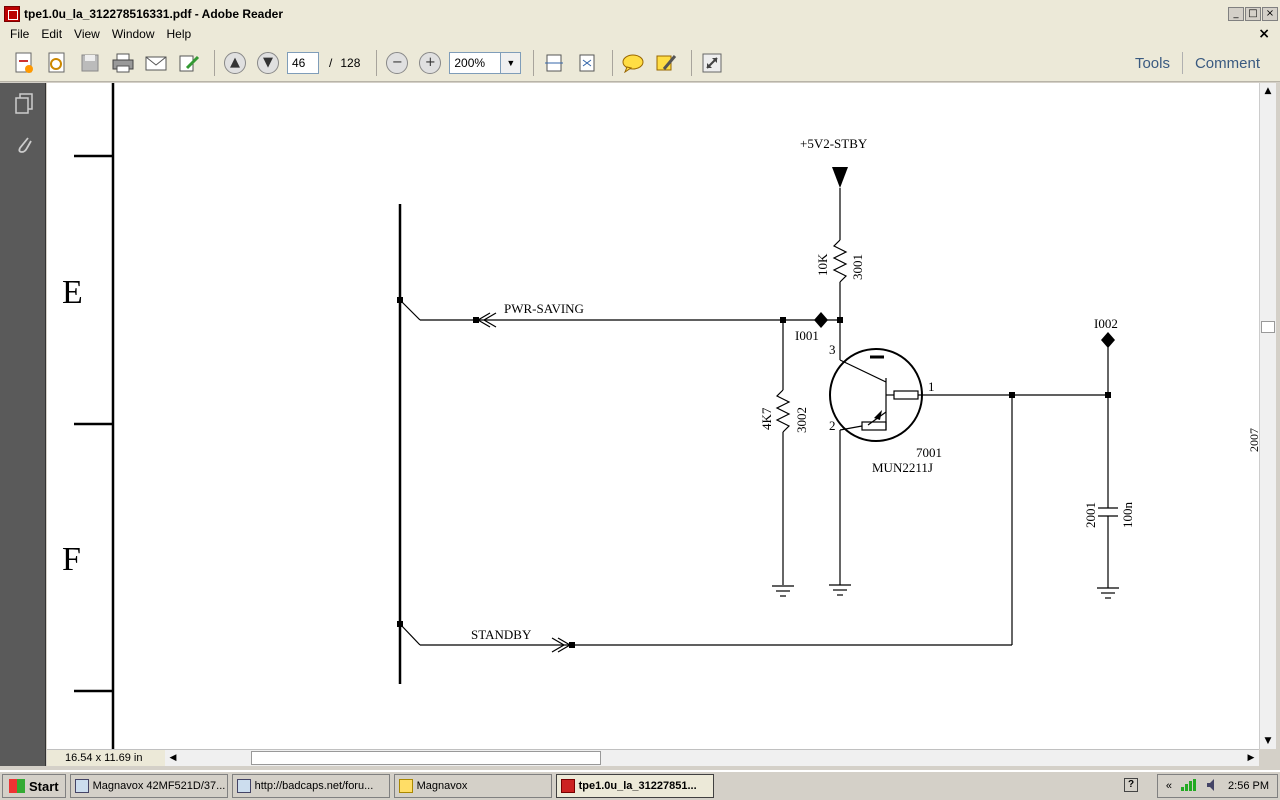 This screenshot has width=1280, height=800. I want to click on capacitor-ref: 2001, so click(1090, 515).